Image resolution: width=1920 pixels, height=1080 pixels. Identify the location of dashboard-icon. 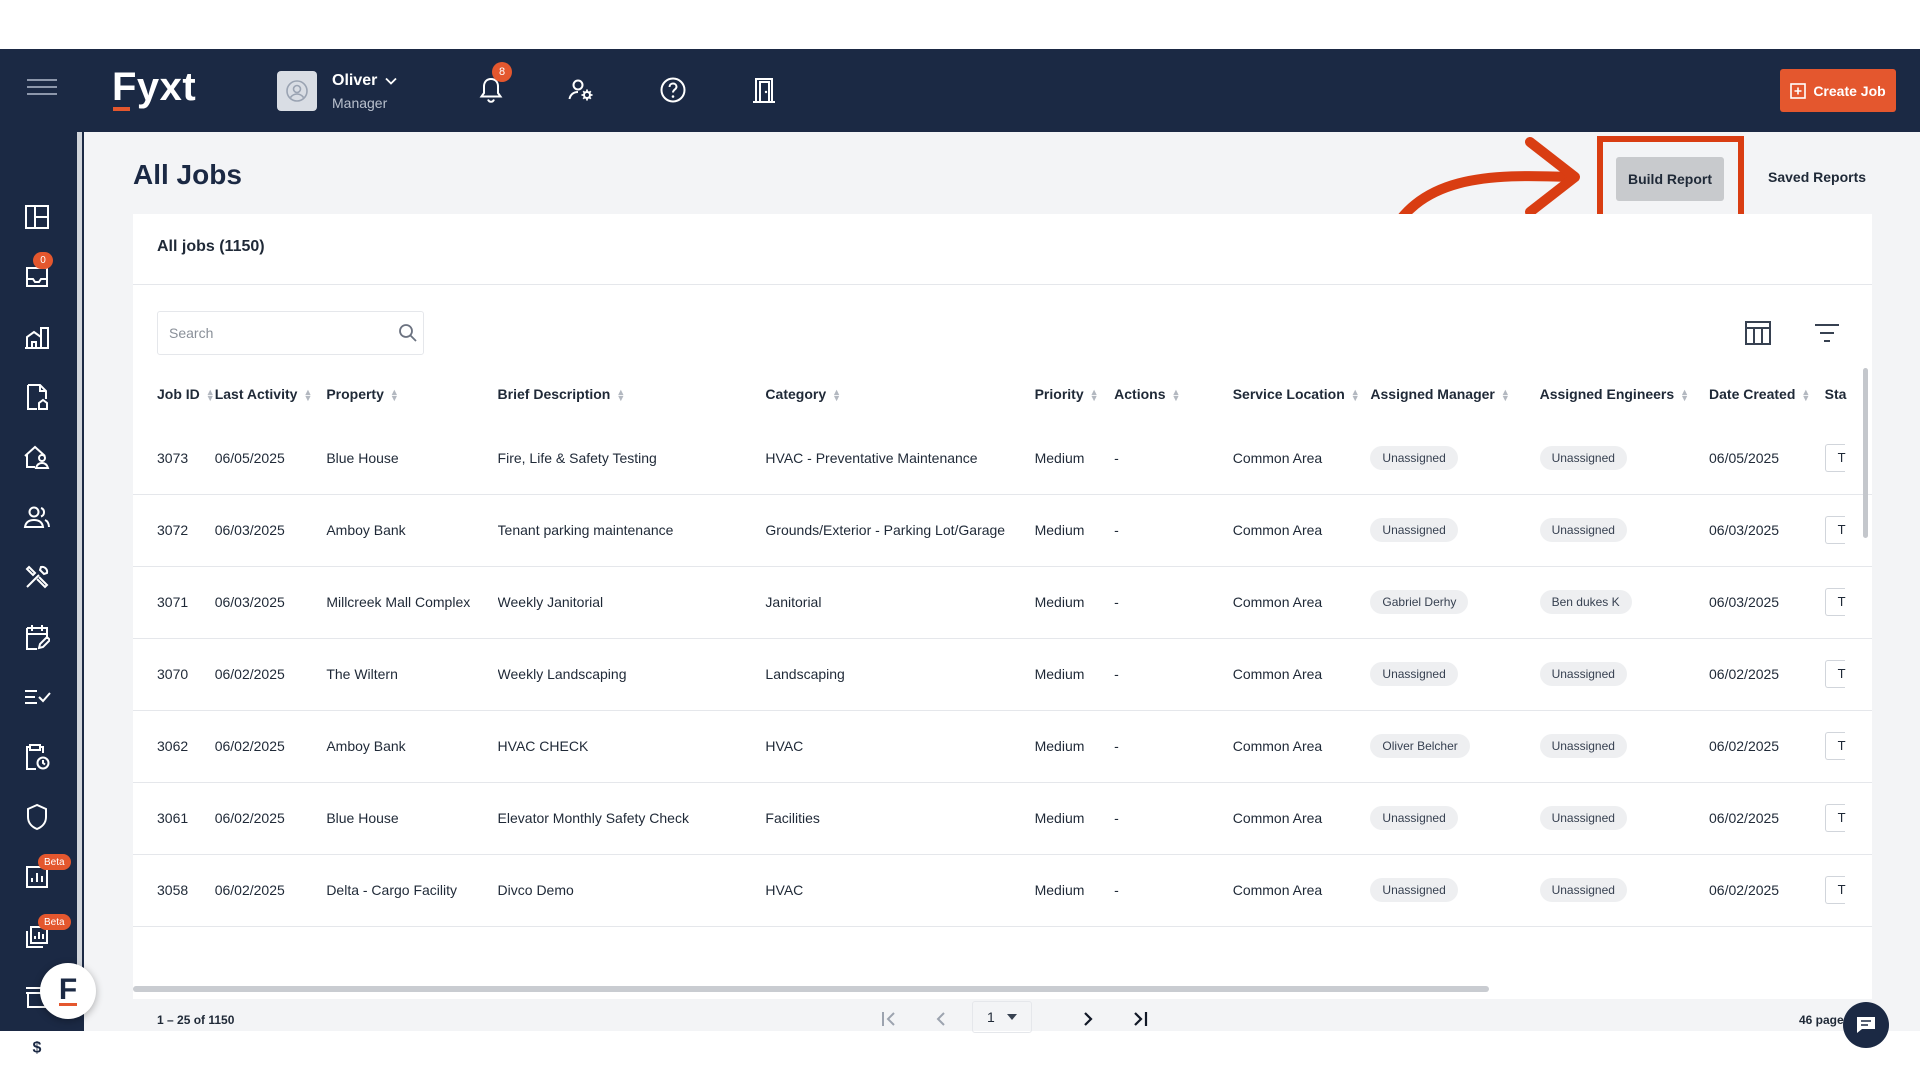
(37, 217).